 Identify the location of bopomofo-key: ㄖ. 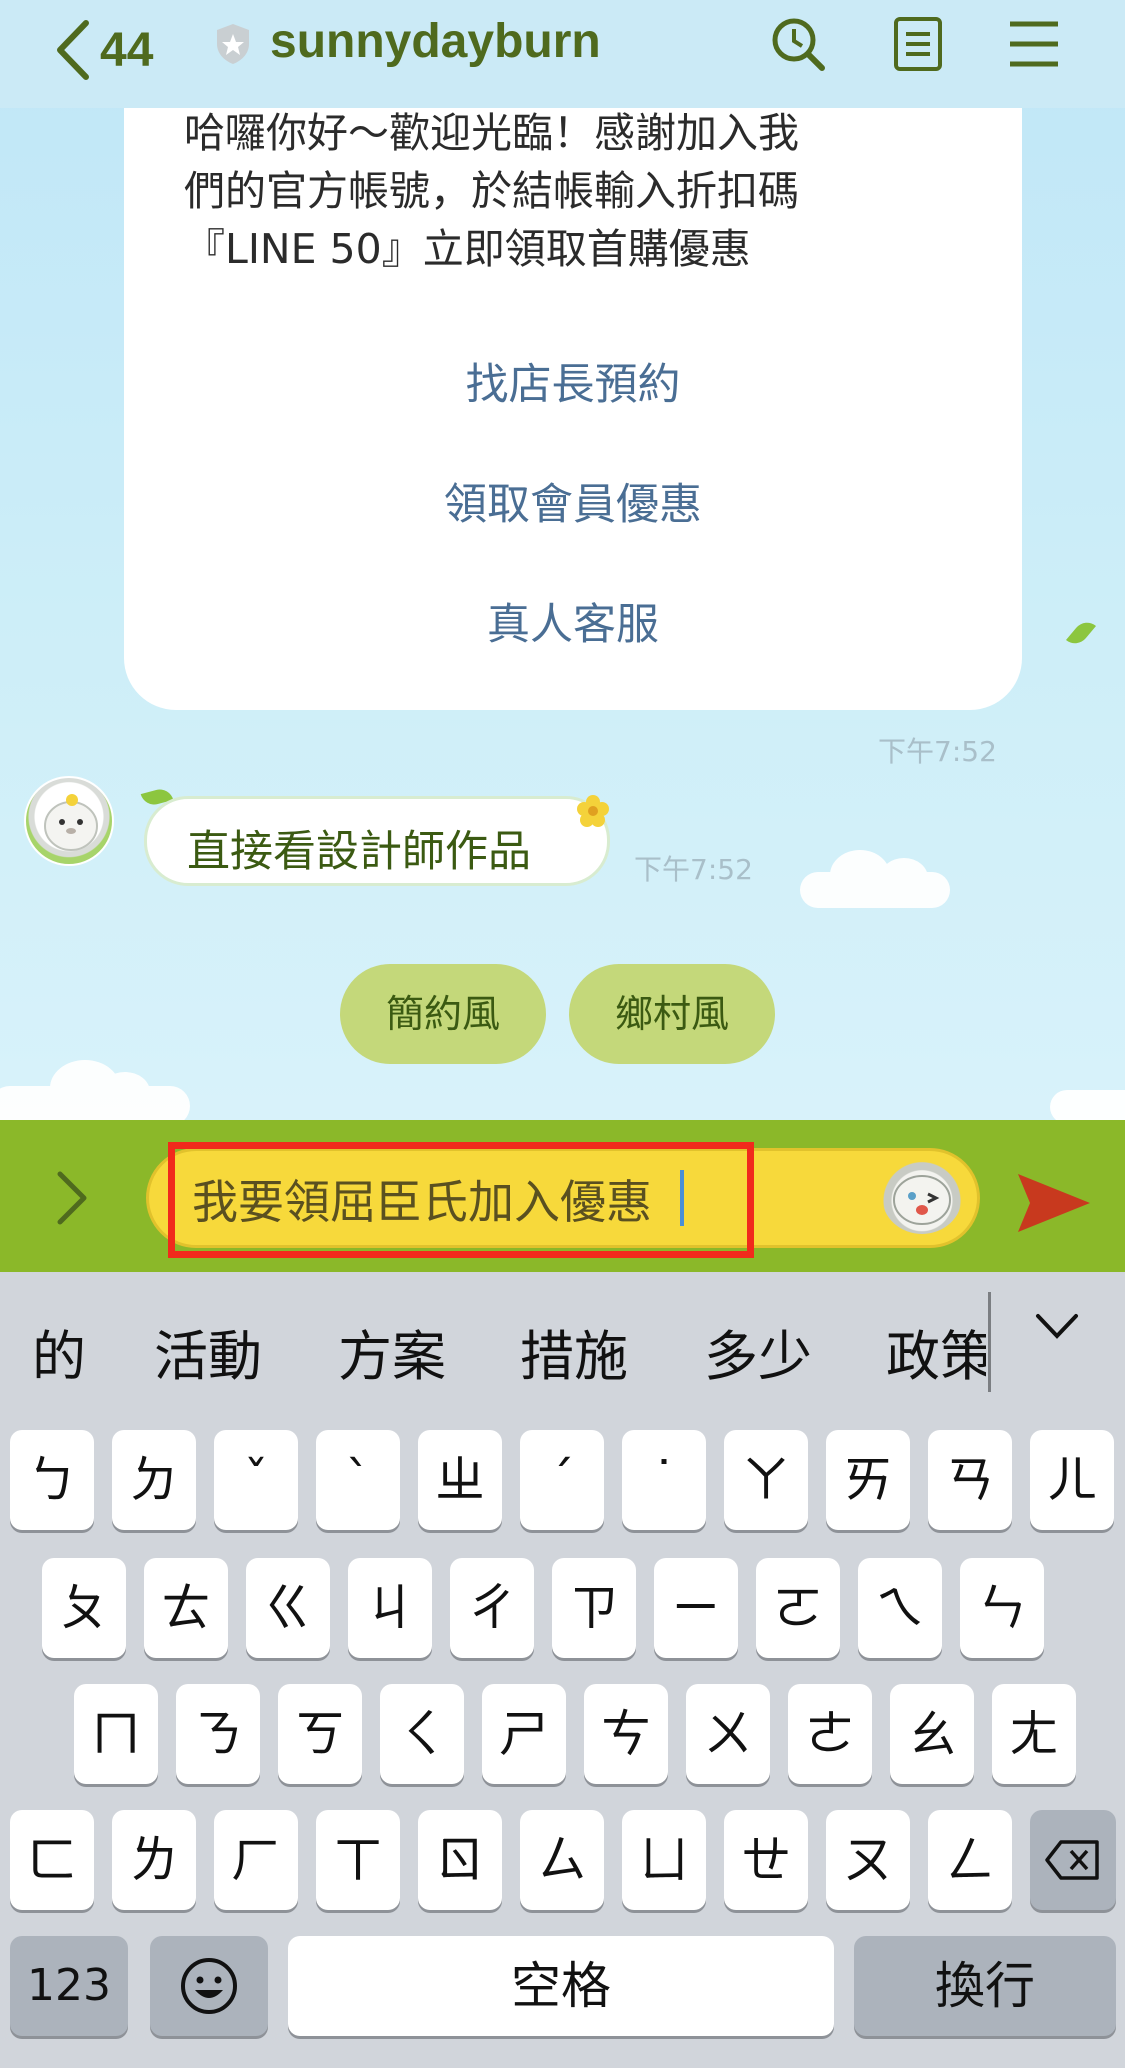
(460, 1860).